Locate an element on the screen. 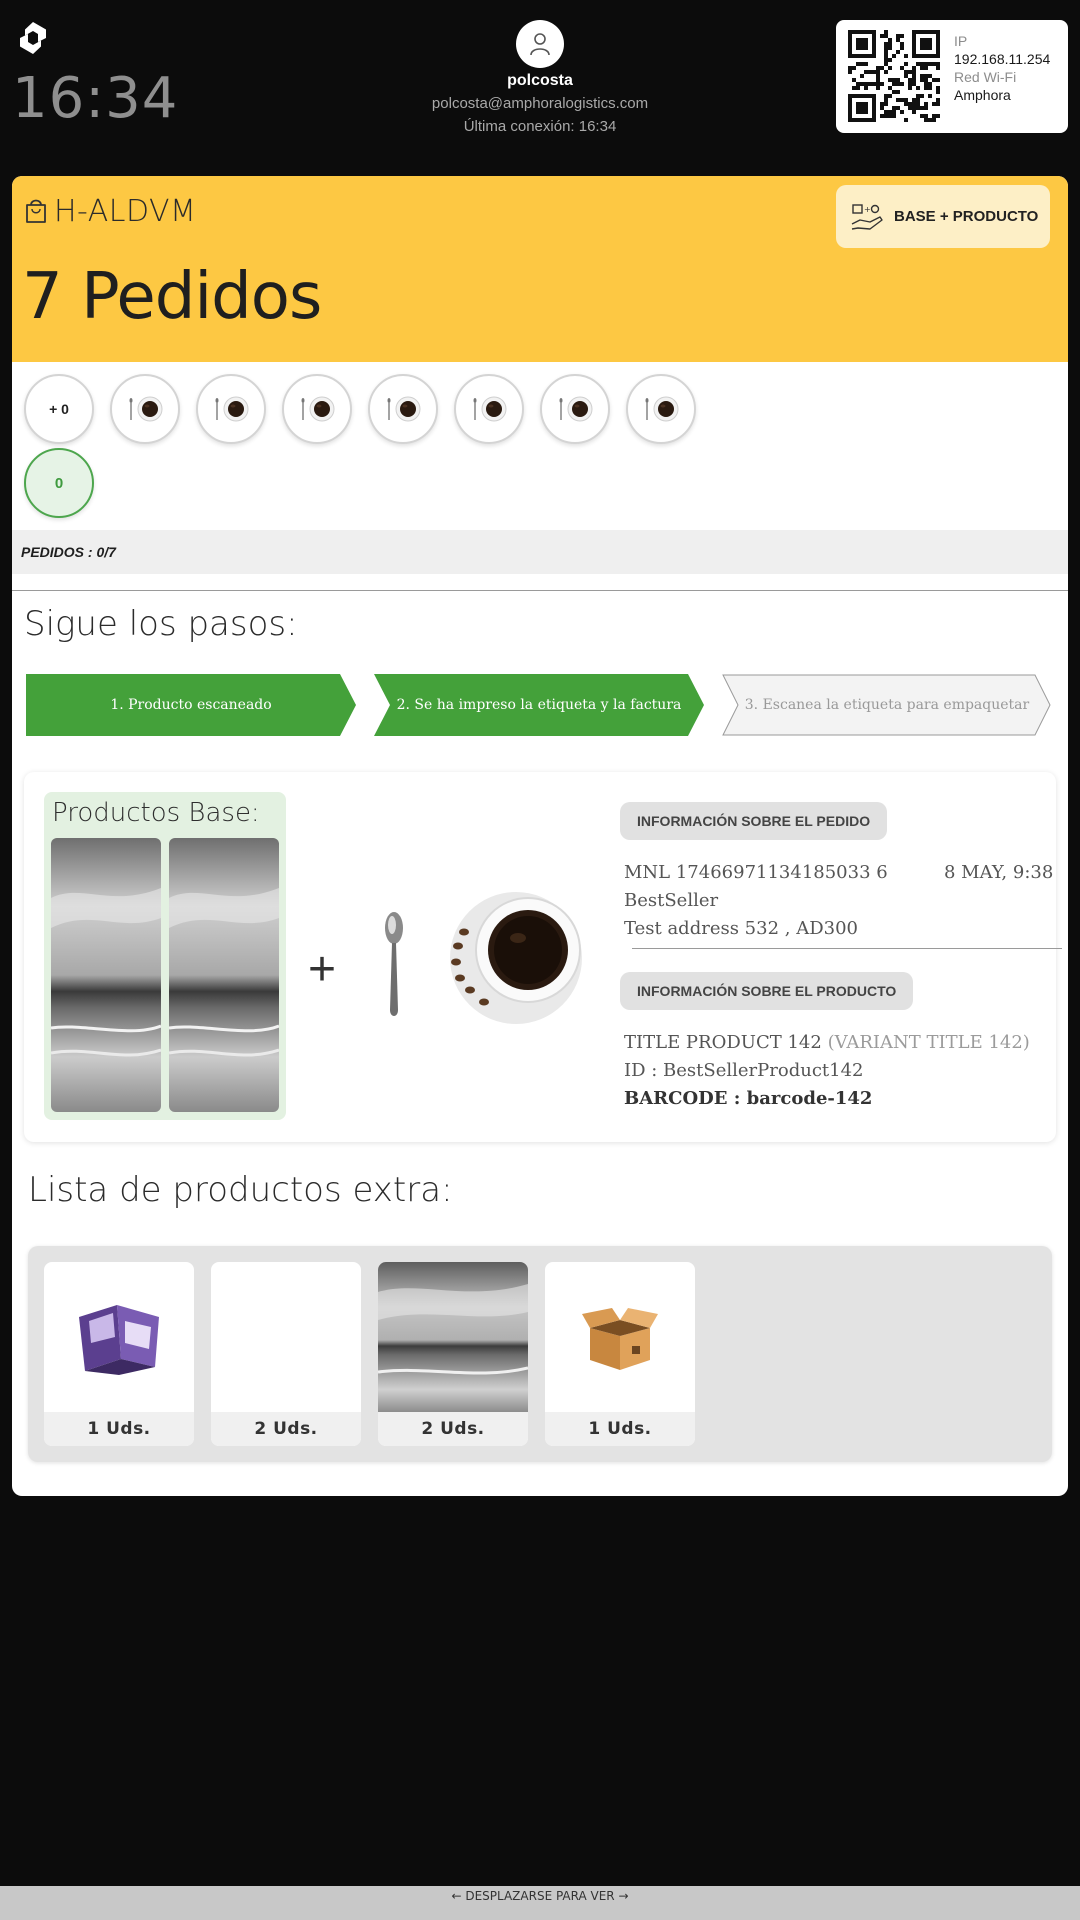 The image size is (1080, 1920). wifi-label: Red Wi-Fi is located at coordinates (985, 77).